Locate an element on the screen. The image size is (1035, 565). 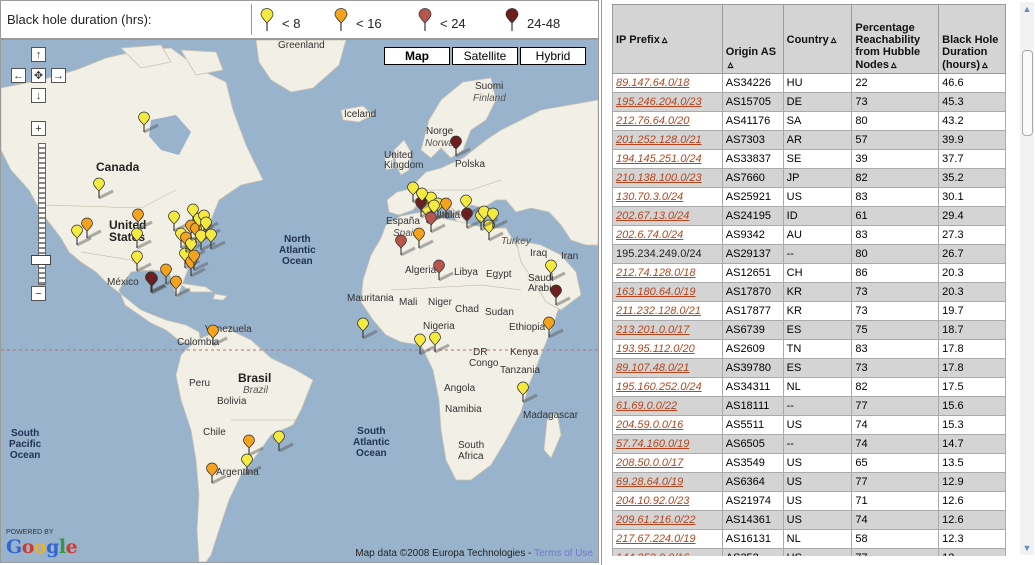
cell-reachability: 73 is located at coordinates (895, 102).